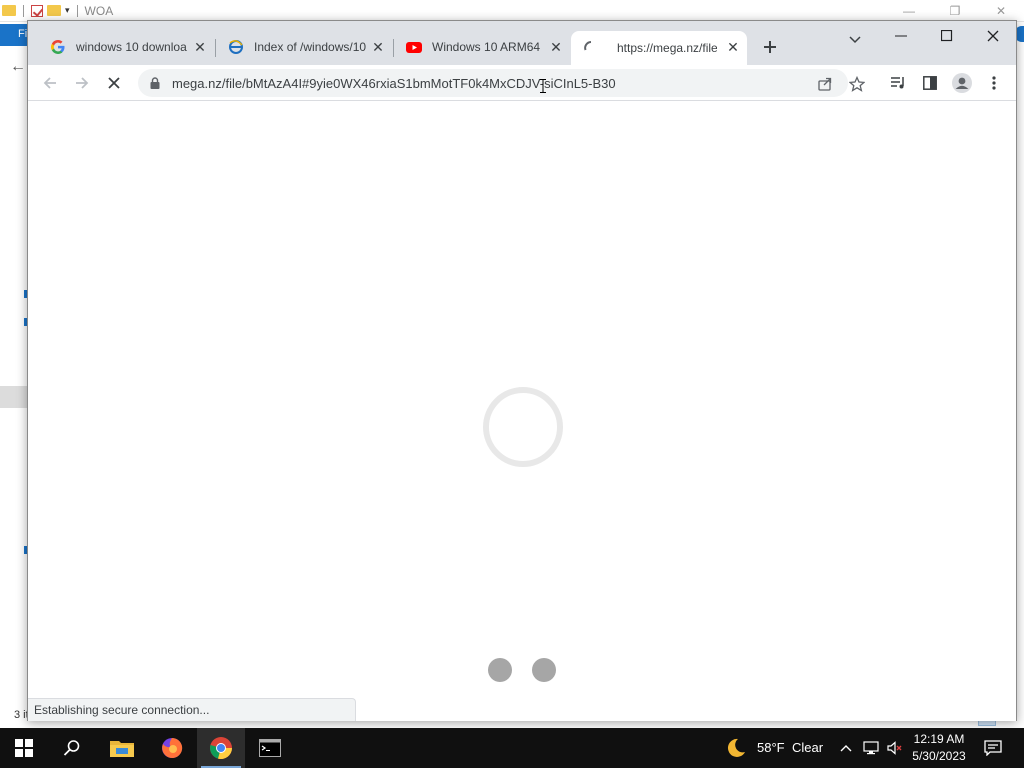 Image resolution: width=1024 pixels, height=768 pixels. I want to click on taskbar-search-button, so click(72, 748).